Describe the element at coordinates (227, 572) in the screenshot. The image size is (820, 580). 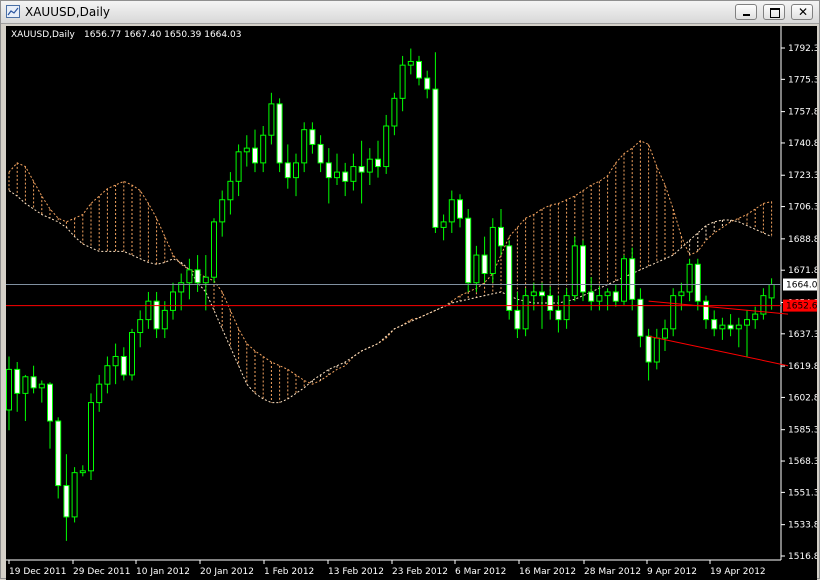
I see `date-tick-label: 20 Jan 2012` at that location.